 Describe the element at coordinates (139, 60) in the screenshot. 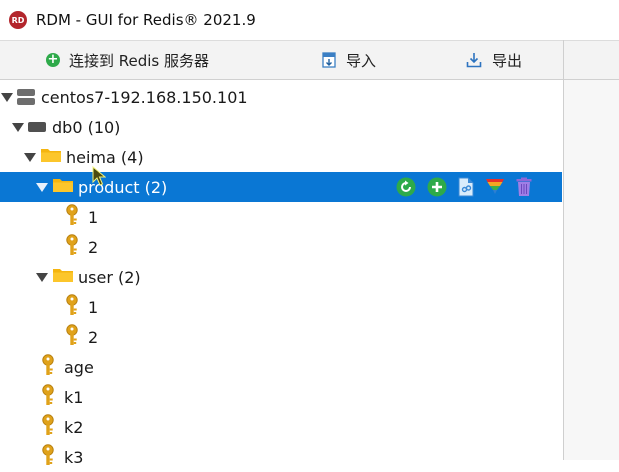

I see `connect-label: 连接到 Redis 服务器` at that location.